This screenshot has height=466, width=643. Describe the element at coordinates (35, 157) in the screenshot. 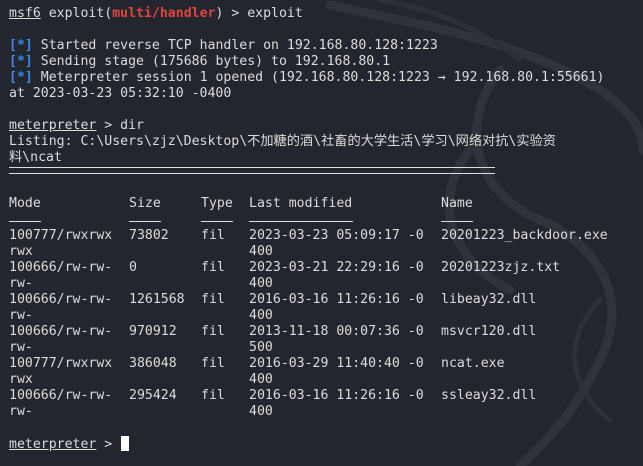

I see `listing-path-cont: 料\ncat` at that location.